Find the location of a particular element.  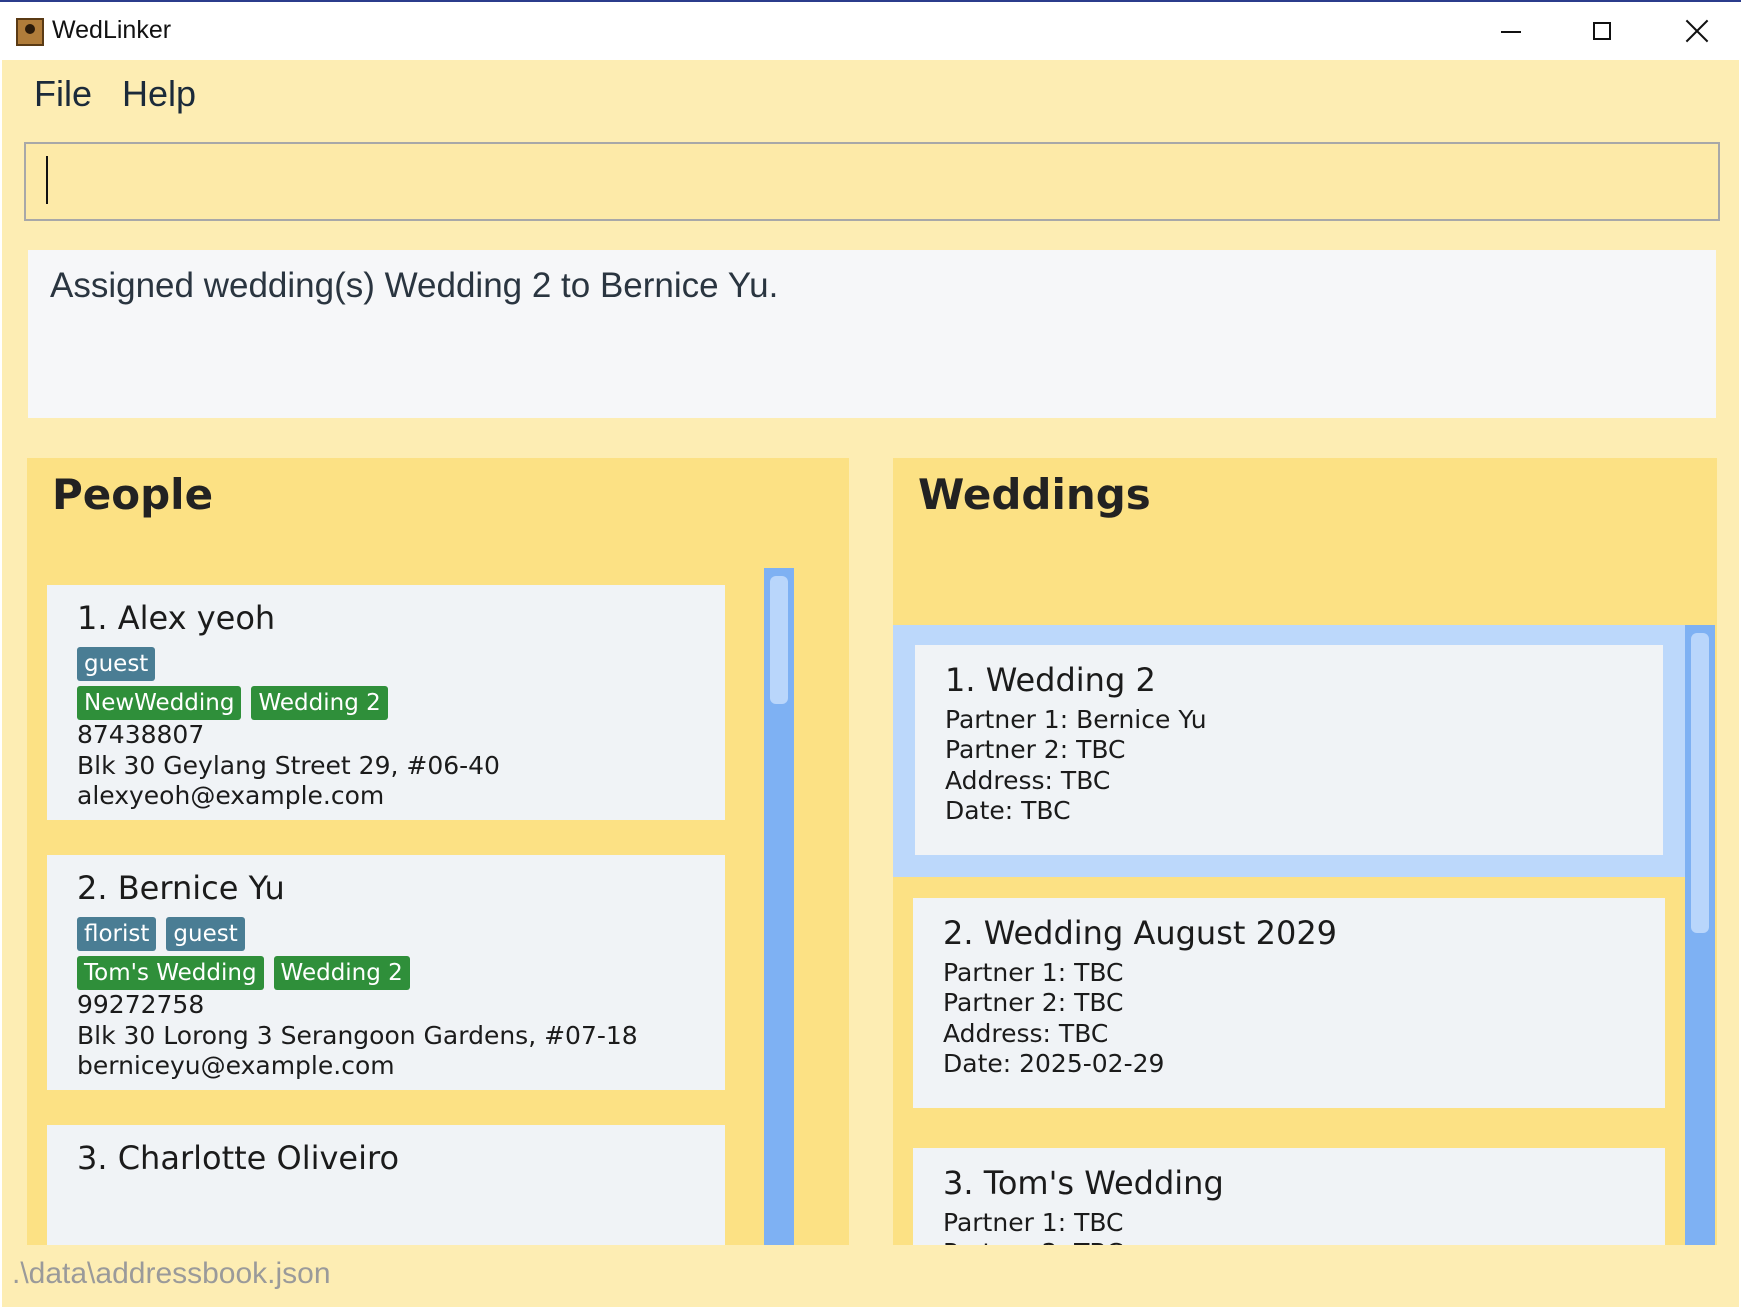

status-bar: .\data\addressbook.json is located at coordinates (870, 1276).